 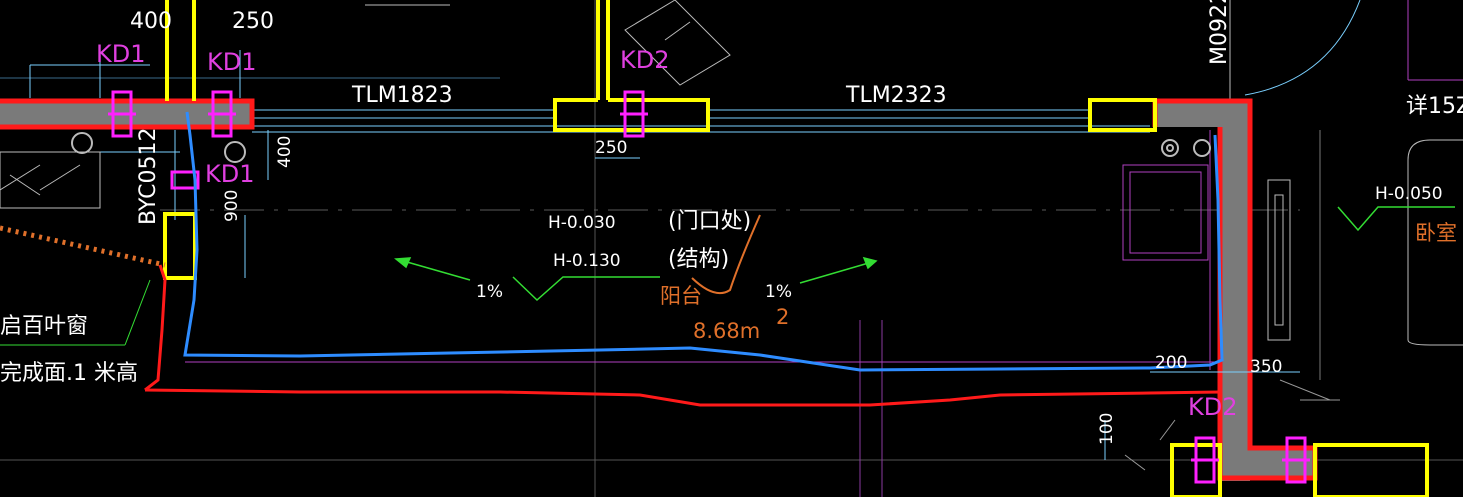 What do you see at coordinates (230, 174) in the screenshot?
I see `kd1-label-c: KD1` at bounding box center [230, 174].